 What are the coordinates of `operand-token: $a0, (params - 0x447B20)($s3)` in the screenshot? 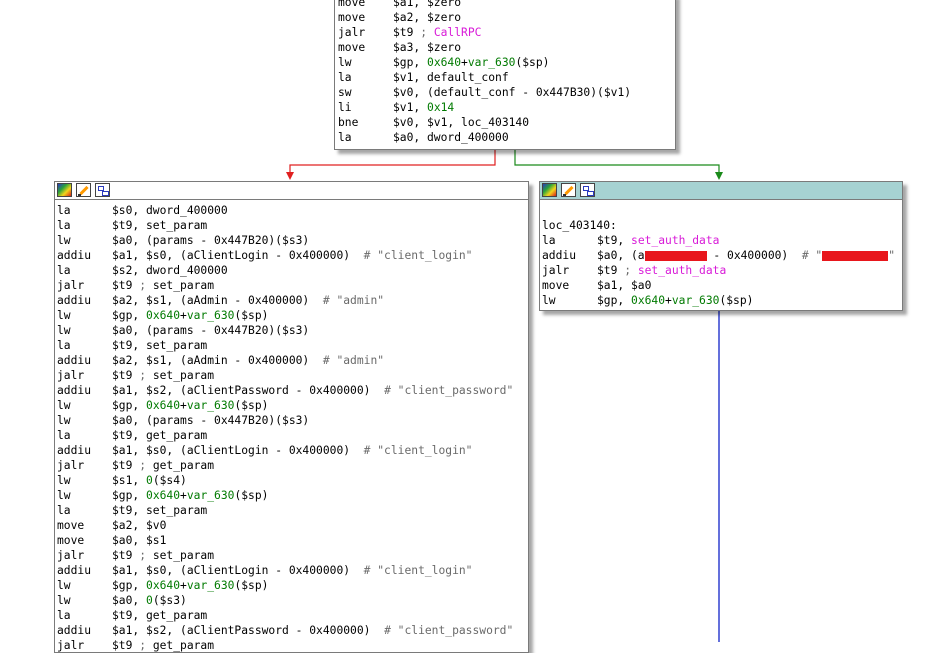 It's located at (211, 240).